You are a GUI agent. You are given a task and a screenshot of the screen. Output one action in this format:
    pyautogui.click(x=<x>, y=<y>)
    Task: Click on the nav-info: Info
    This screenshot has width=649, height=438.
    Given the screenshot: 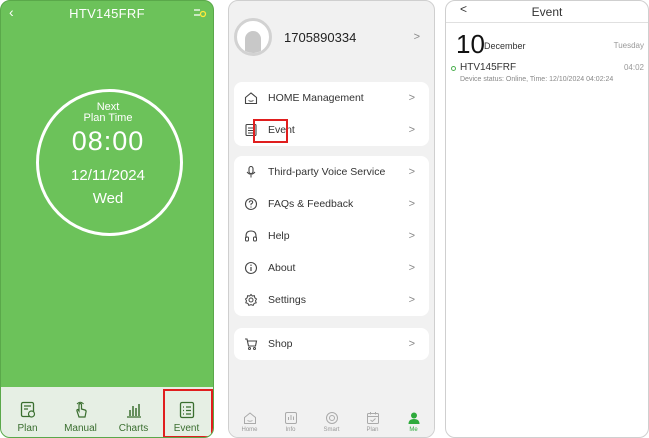 What is the action you would take?
    pyautogui.click(x=290, y=419)
    